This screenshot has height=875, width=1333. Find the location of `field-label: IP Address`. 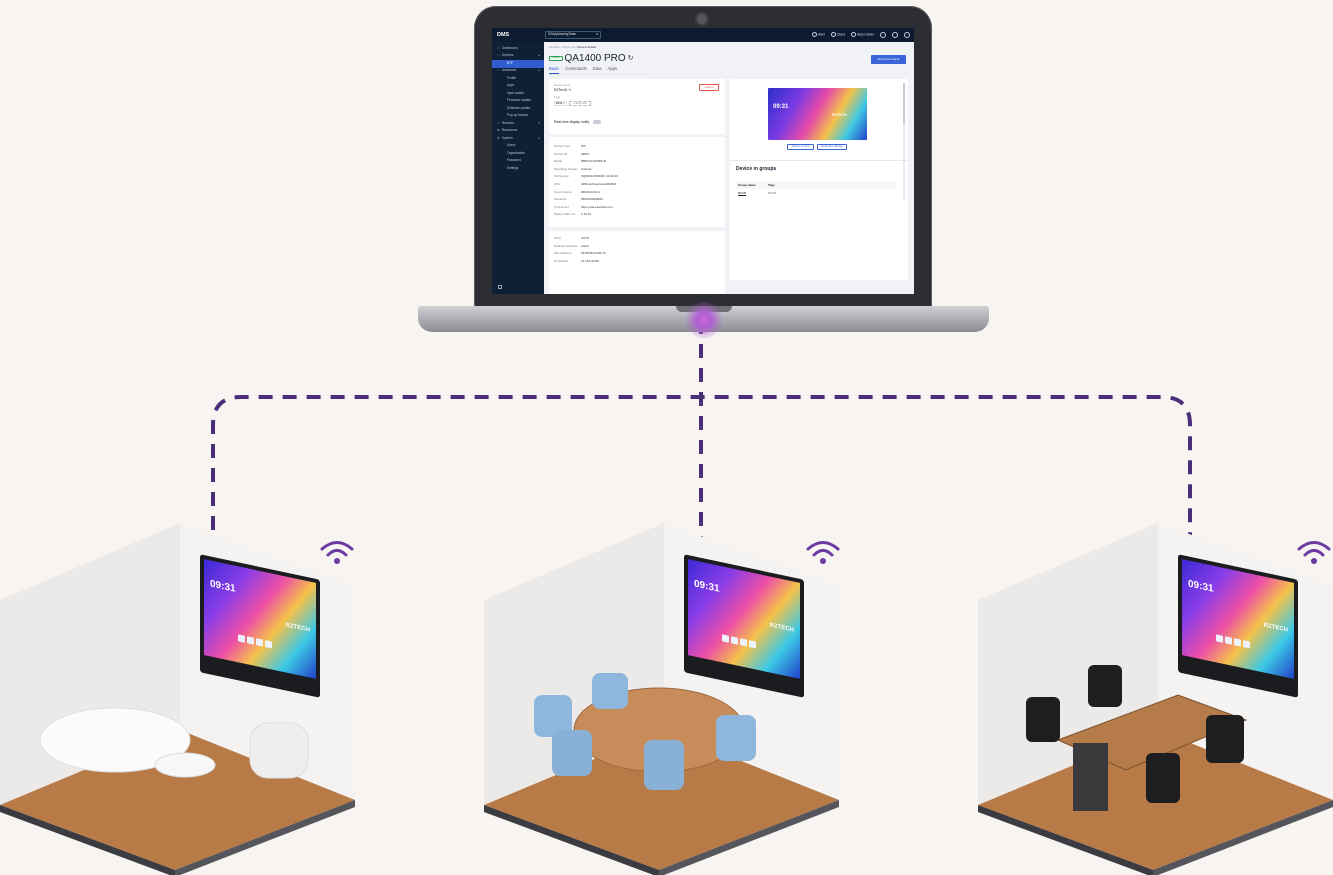

field-label: IP Address is located at coordinates (561, 260).